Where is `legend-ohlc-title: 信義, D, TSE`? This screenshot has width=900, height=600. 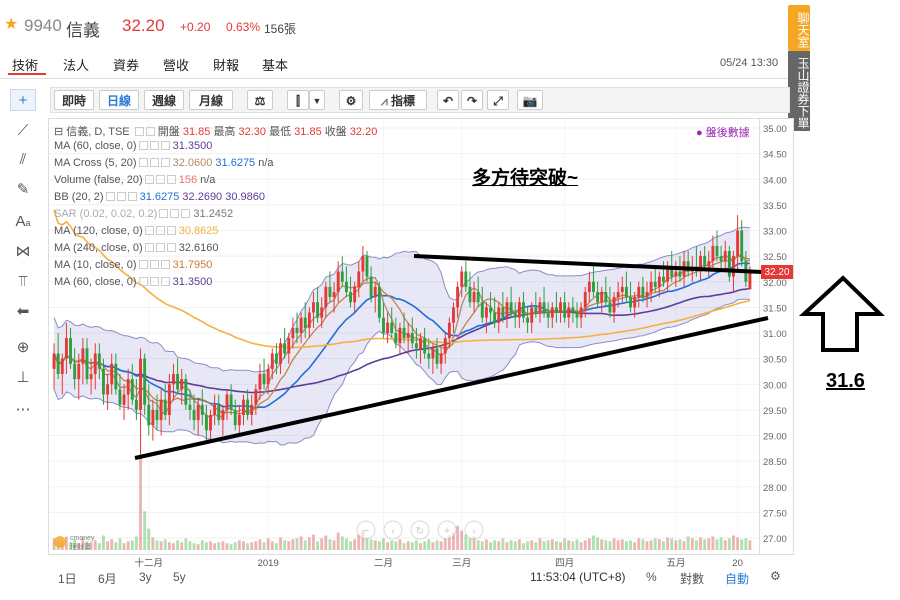
legend-ohlc-title: 信義, D, TSE is located at coordinates (98, 132).